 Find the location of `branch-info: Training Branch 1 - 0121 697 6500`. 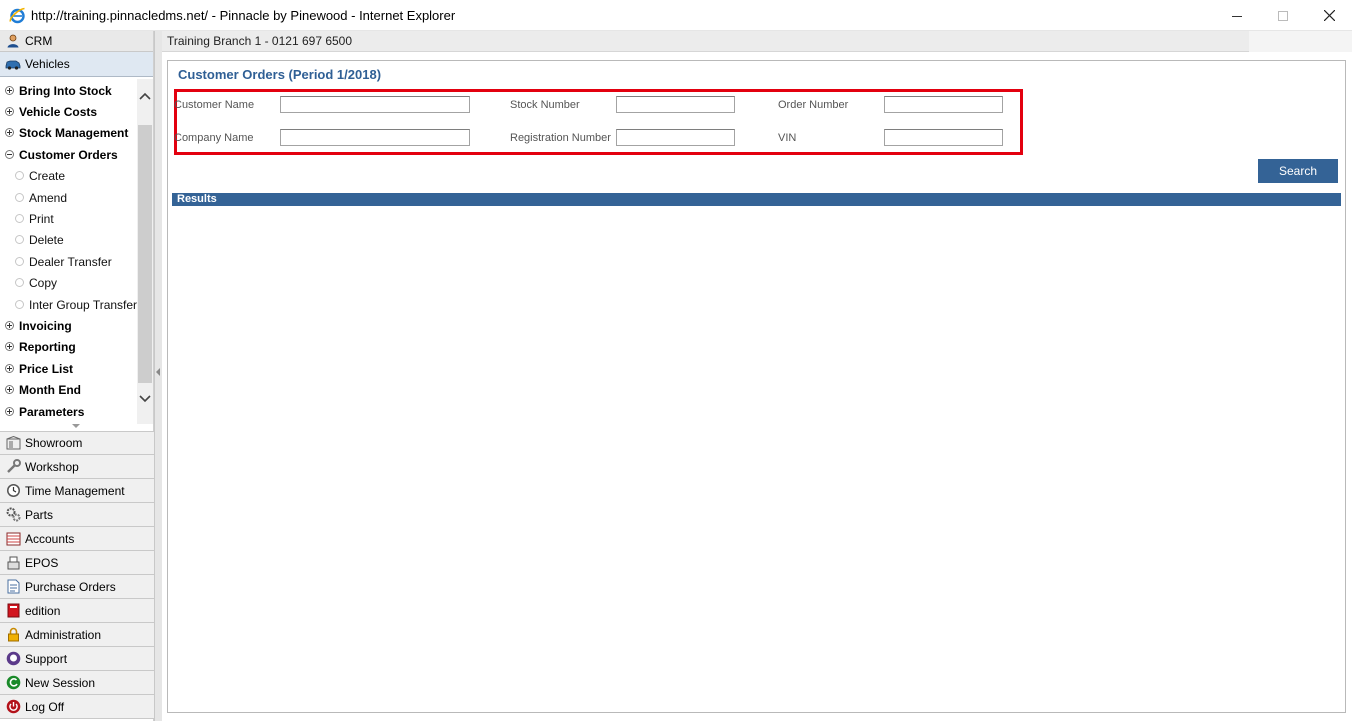

branch-info: Training Branch 1 - 0121 697 6500 is located at coordinates (260, 41).